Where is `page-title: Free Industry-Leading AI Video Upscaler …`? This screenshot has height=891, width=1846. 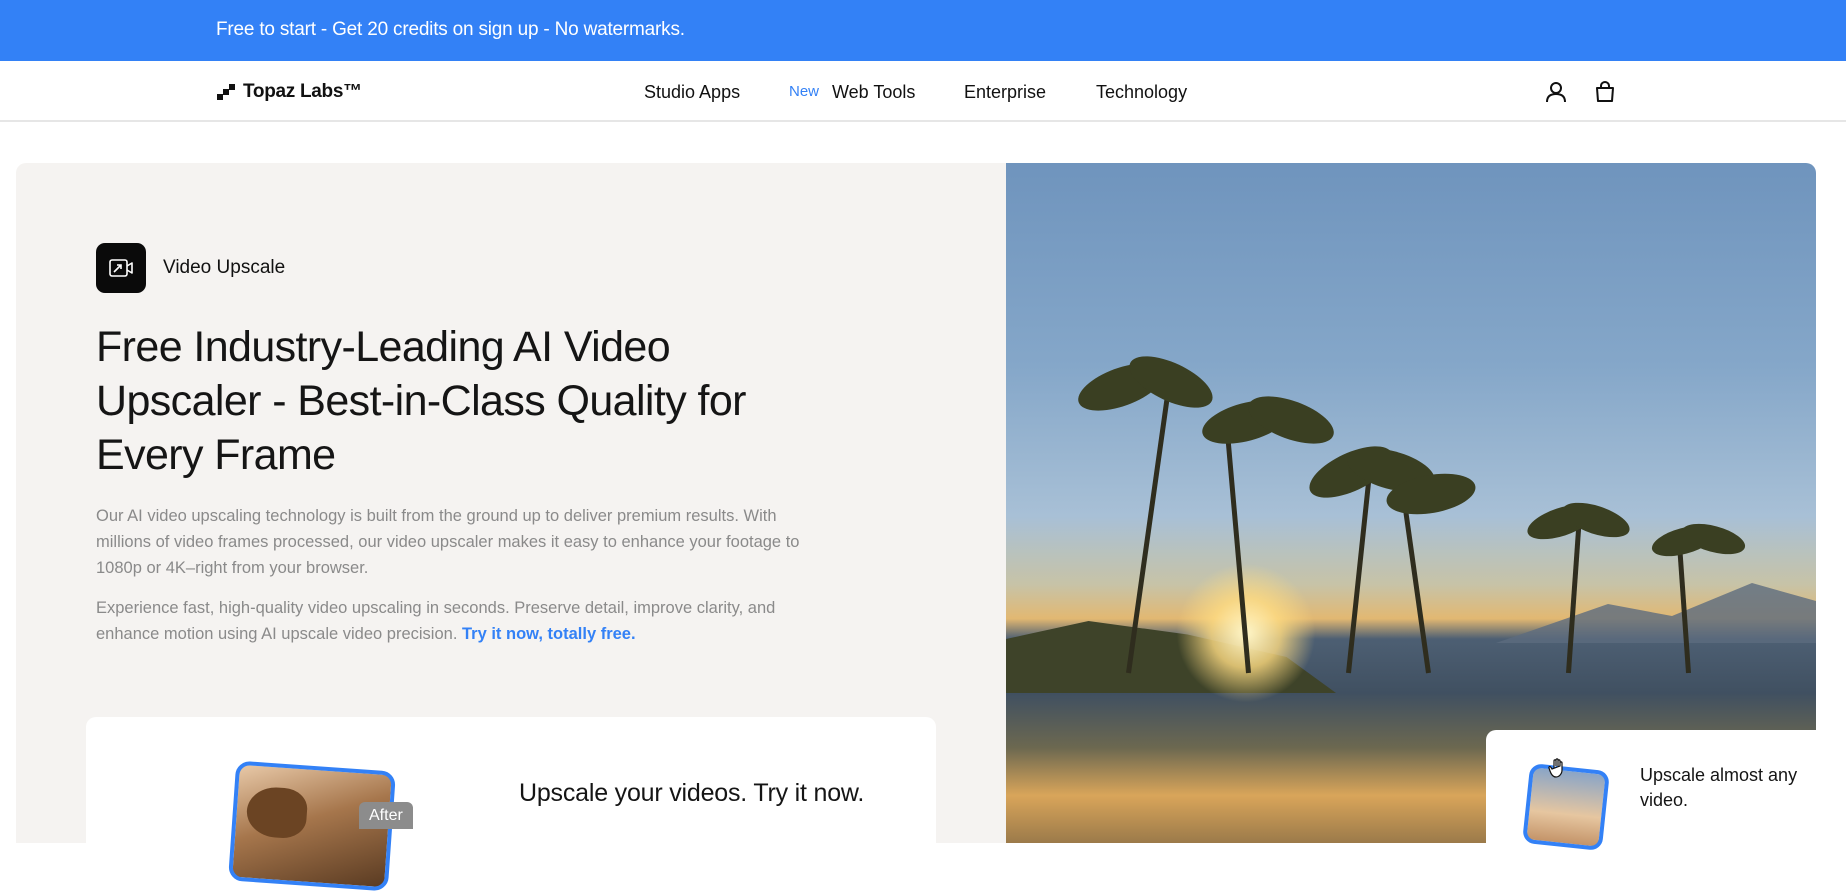
page-title: Free Industry-Leading AI Video Upscaler … is located at coordinates (421, 401).